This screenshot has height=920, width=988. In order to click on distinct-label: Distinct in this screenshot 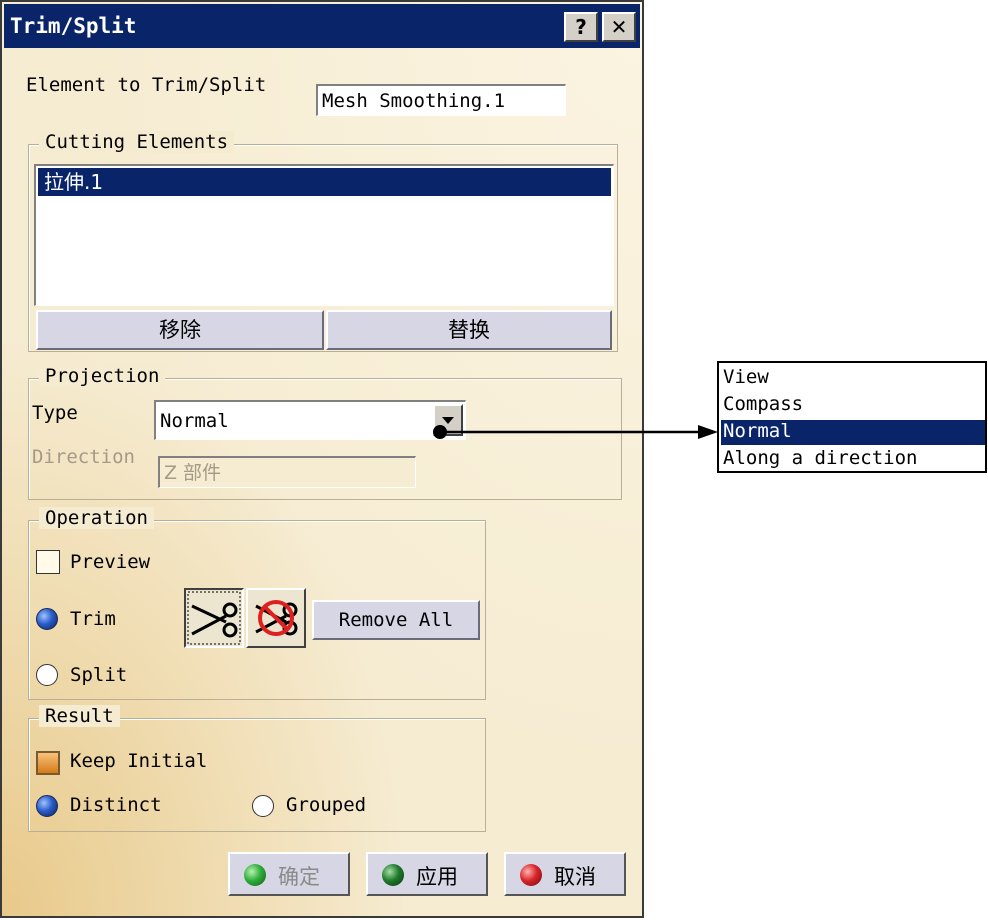, I will do `click(116, 805)`.